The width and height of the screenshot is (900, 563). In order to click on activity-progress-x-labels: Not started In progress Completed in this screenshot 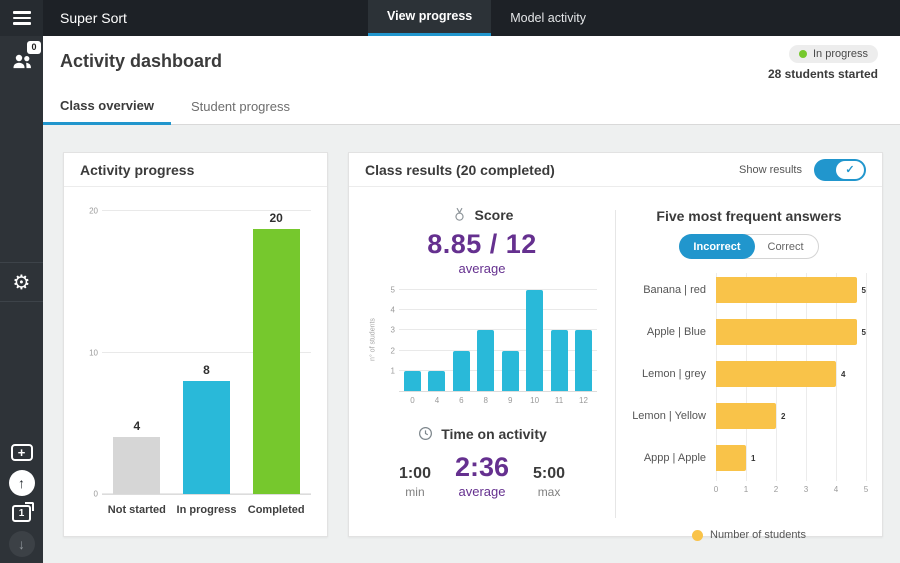, I will do `click(206, 510)`.